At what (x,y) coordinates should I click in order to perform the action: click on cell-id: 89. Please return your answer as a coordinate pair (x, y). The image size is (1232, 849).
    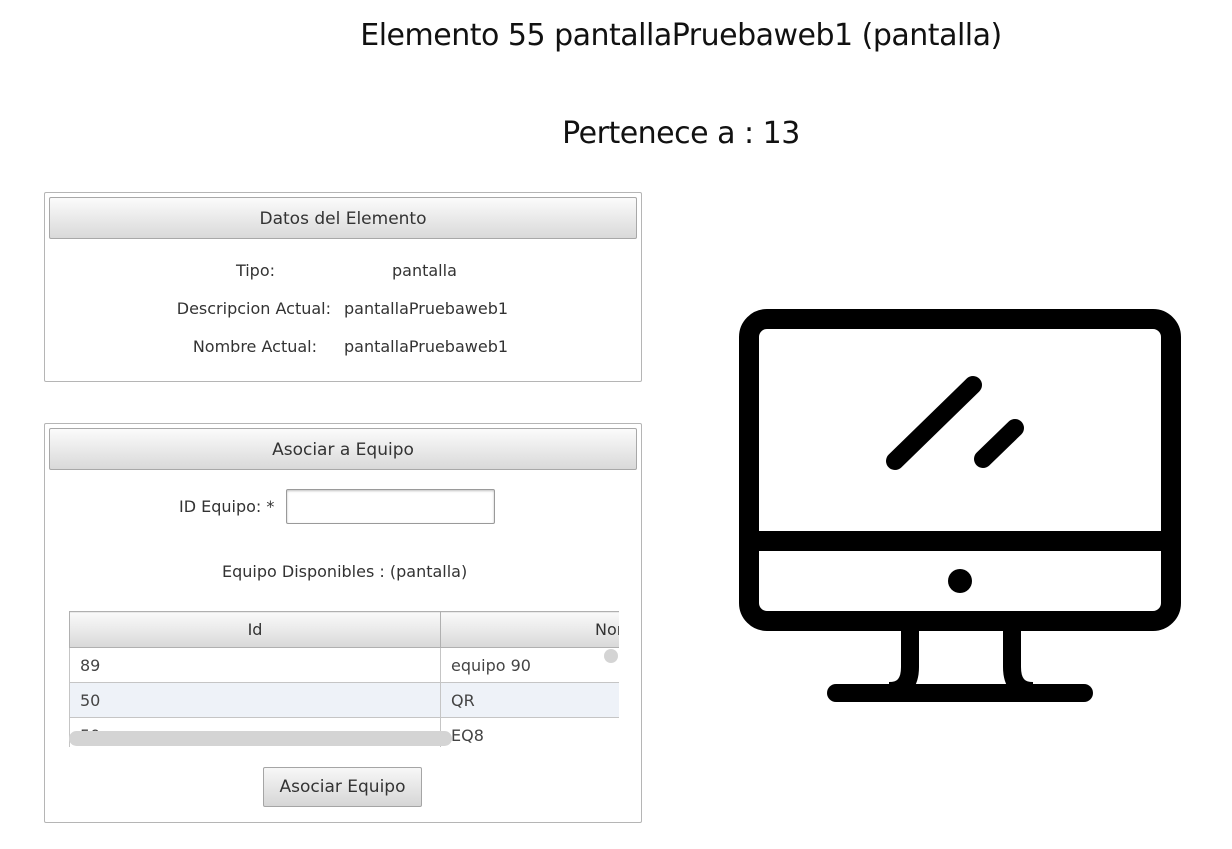
    Looking at the image, I should click on (255, 665).